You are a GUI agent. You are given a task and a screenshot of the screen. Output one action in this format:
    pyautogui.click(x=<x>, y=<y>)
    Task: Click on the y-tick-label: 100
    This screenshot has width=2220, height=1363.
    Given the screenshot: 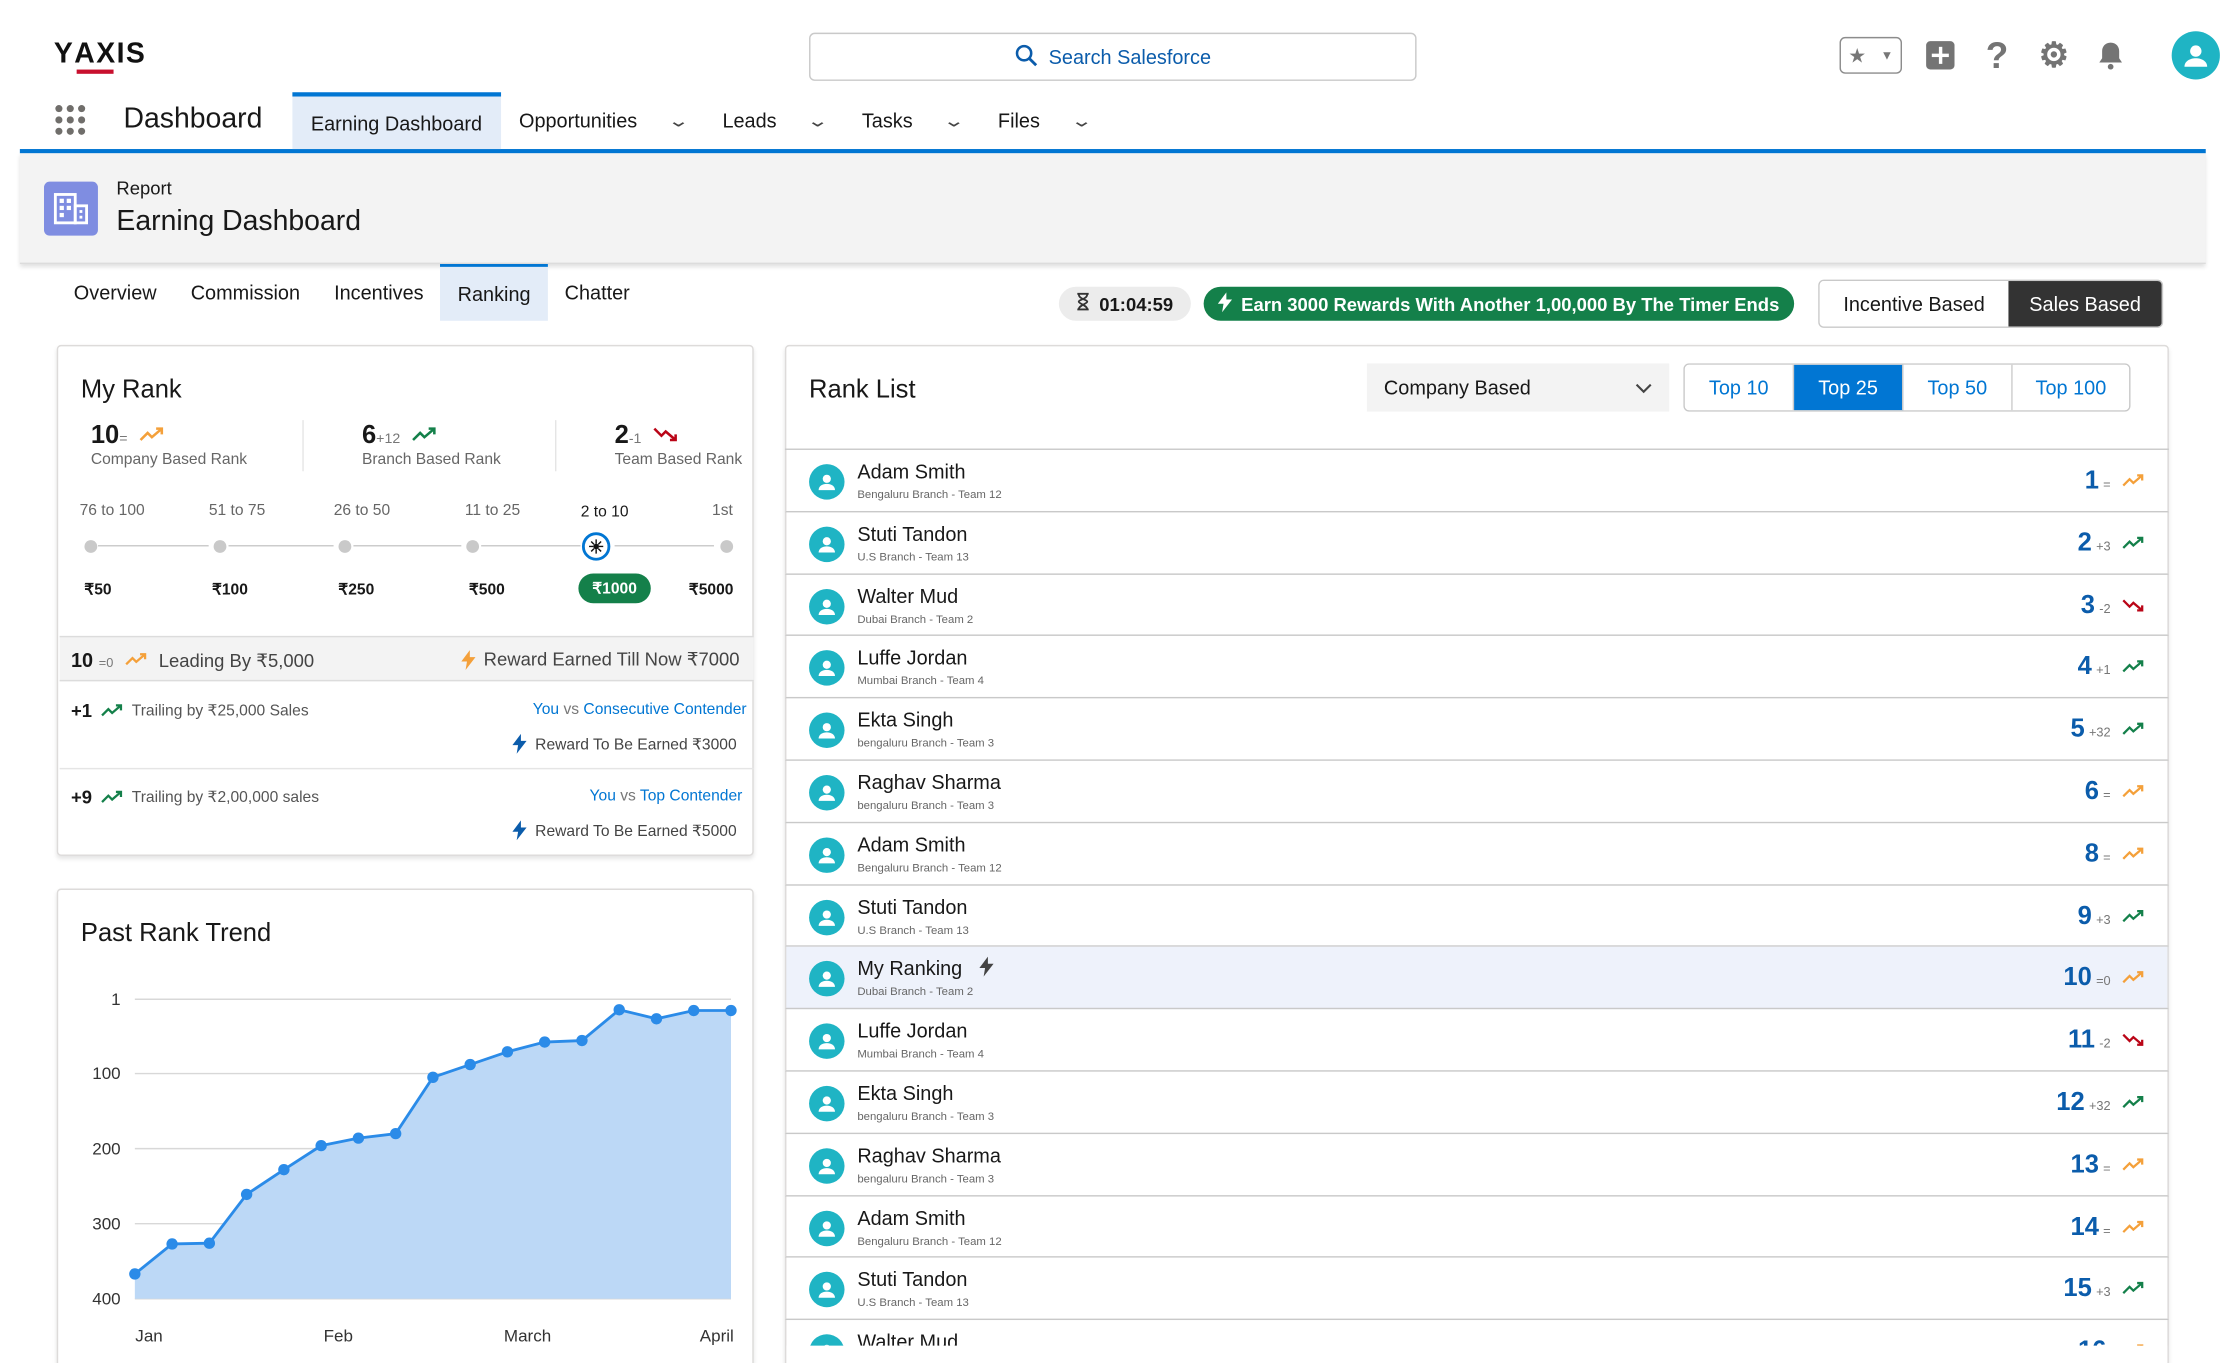 What is the action you would take?
    pyautogui.click(x=106, y=1073)
    